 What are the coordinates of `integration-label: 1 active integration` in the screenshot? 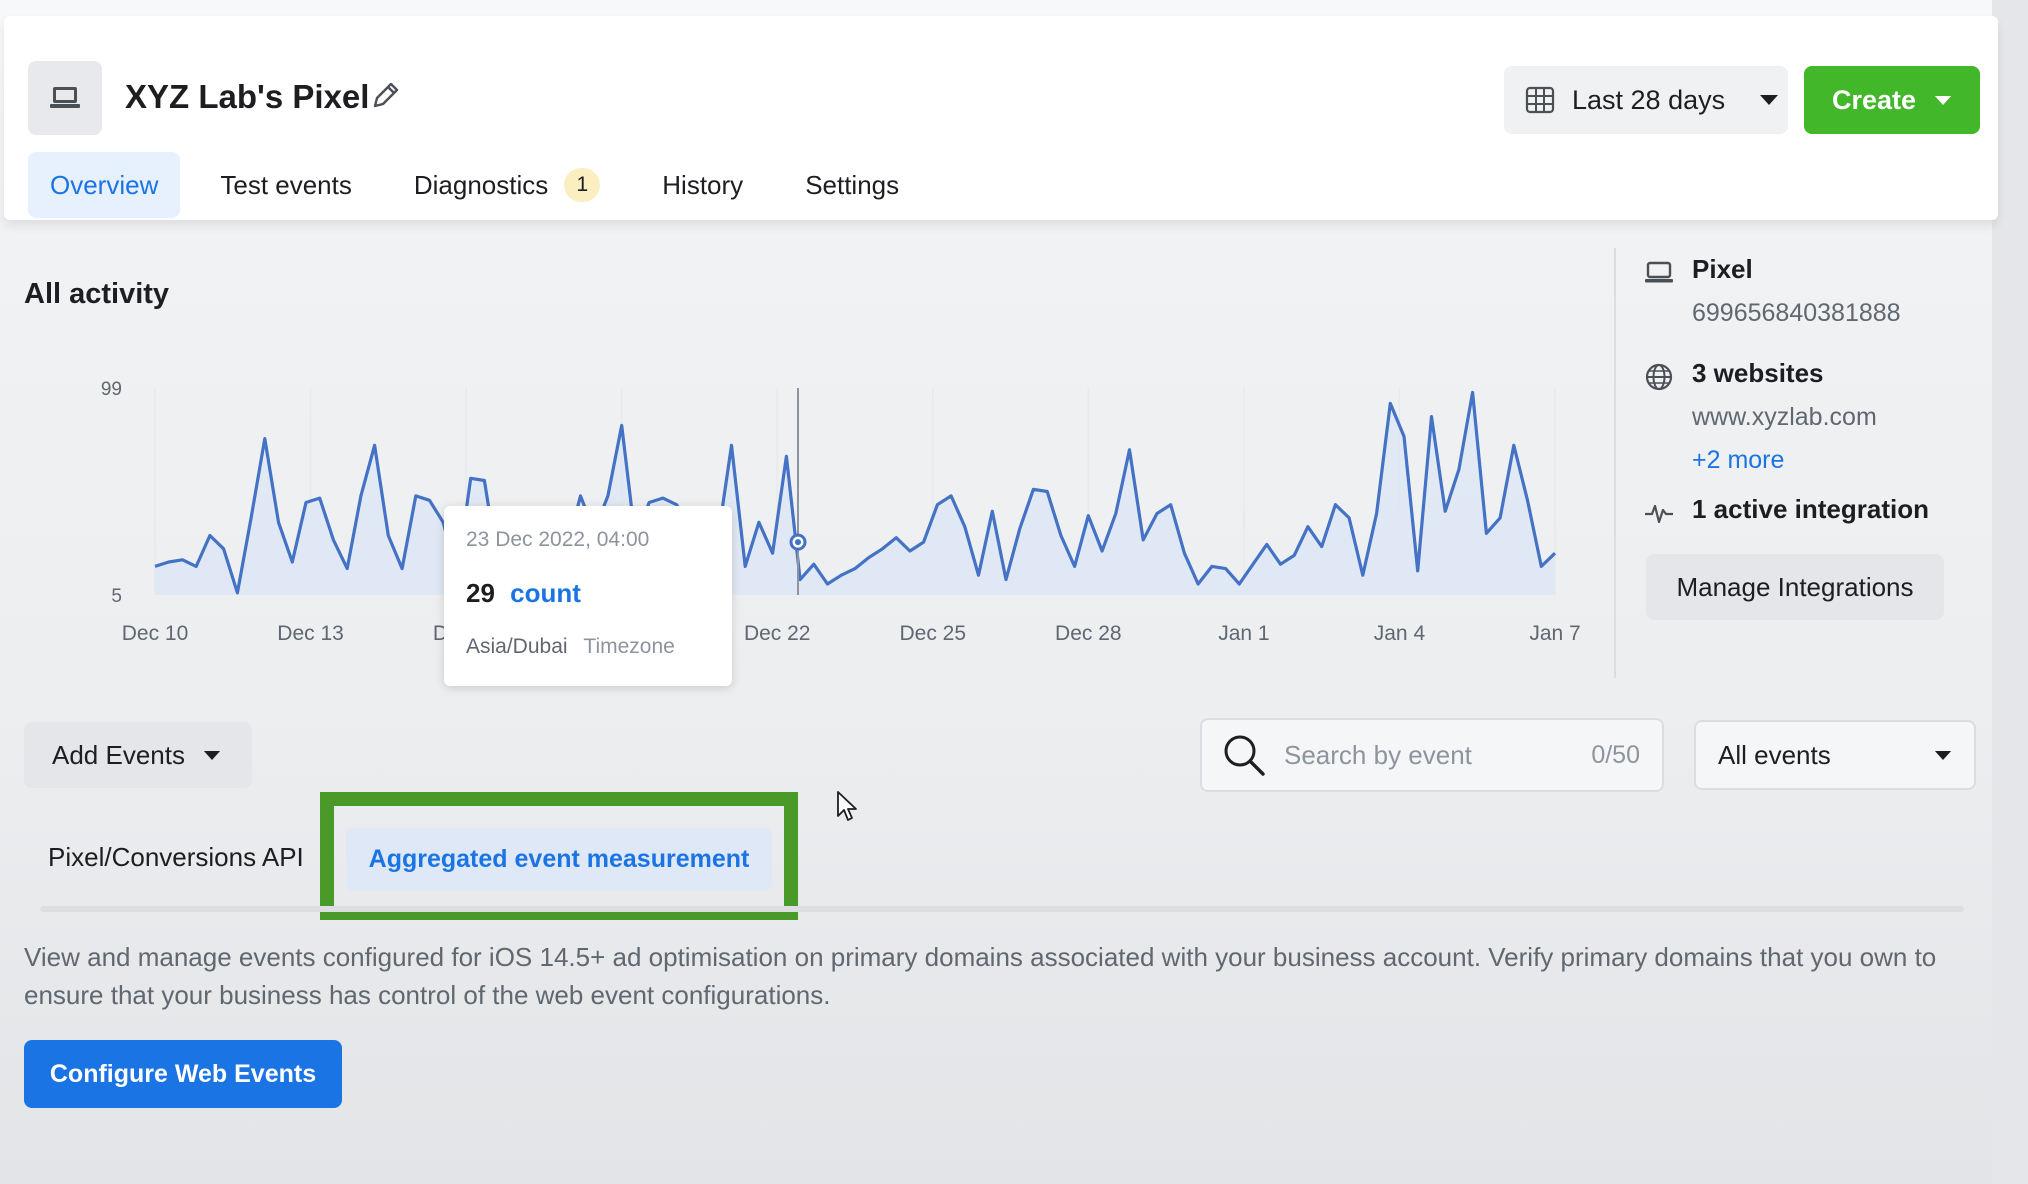 It's located at (1810, 509).